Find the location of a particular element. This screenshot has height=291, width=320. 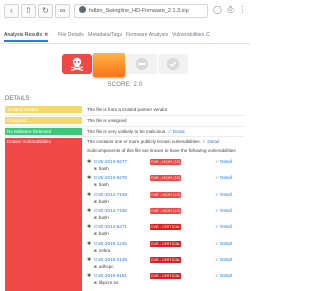

summary-detail-link: ✓ Detail is located at coordinates (210, 141).